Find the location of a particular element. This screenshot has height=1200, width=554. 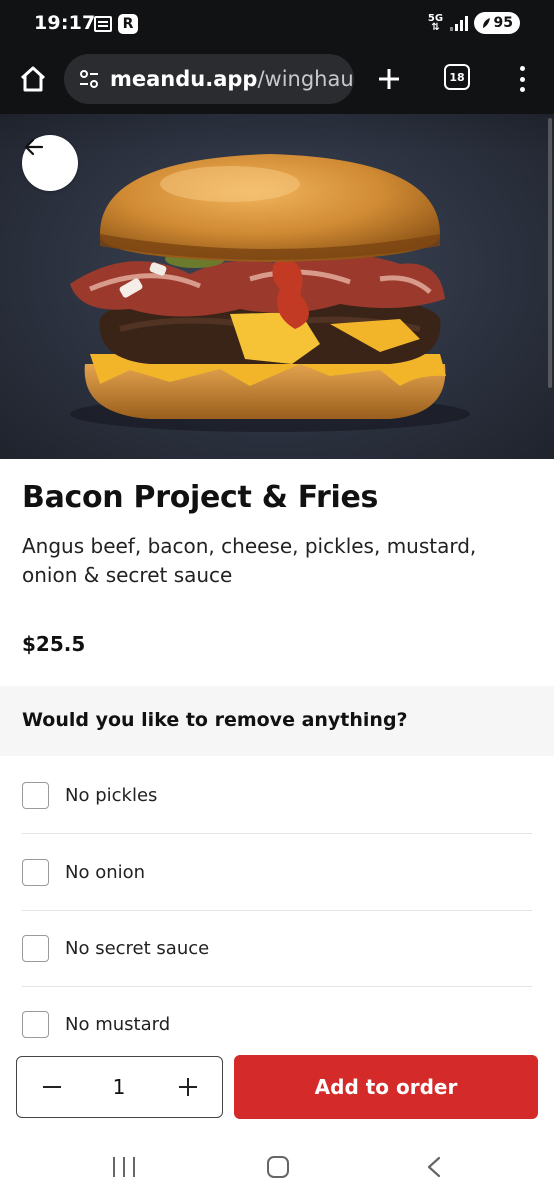

battery-icon: 95 is located at coordinates (496, 23).